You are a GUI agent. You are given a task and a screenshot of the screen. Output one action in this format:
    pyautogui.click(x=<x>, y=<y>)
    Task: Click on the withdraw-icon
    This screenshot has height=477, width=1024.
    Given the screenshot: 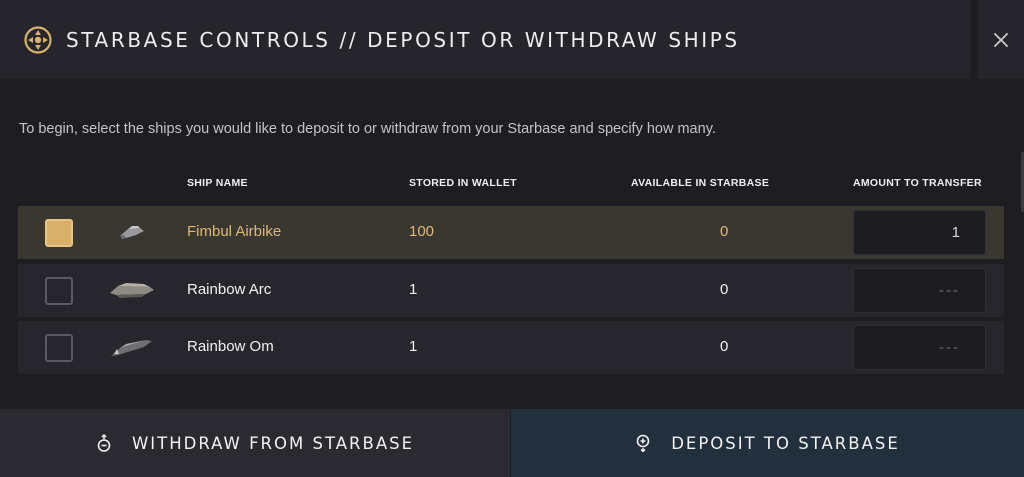 What is the action you would take?
    pyautogui.click(x=104, y=443)
    